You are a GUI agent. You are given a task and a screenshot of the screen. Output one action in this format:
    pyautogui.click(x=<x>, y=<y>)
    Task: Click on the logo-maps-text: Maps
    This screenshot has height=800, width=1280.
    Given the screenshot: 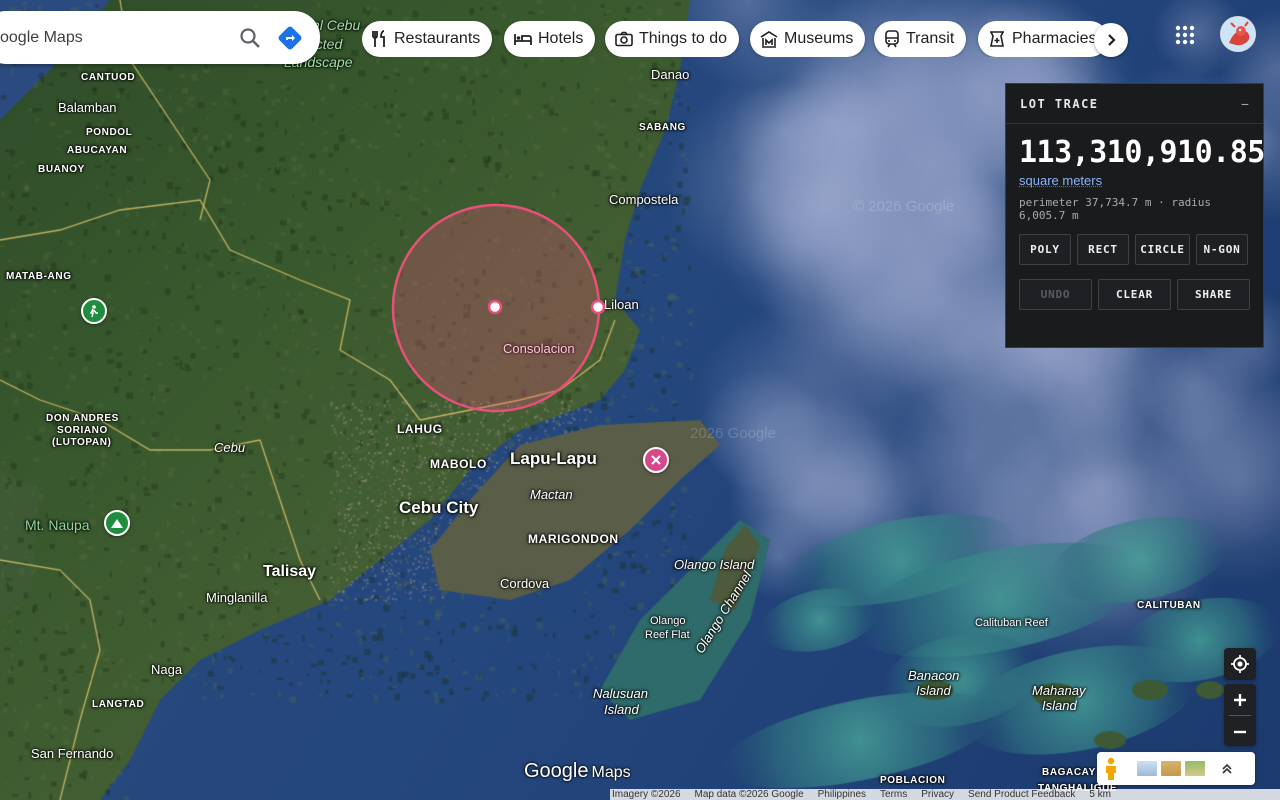 What is the action you would take?
    pyautogui.click(x=611, y=772)
    